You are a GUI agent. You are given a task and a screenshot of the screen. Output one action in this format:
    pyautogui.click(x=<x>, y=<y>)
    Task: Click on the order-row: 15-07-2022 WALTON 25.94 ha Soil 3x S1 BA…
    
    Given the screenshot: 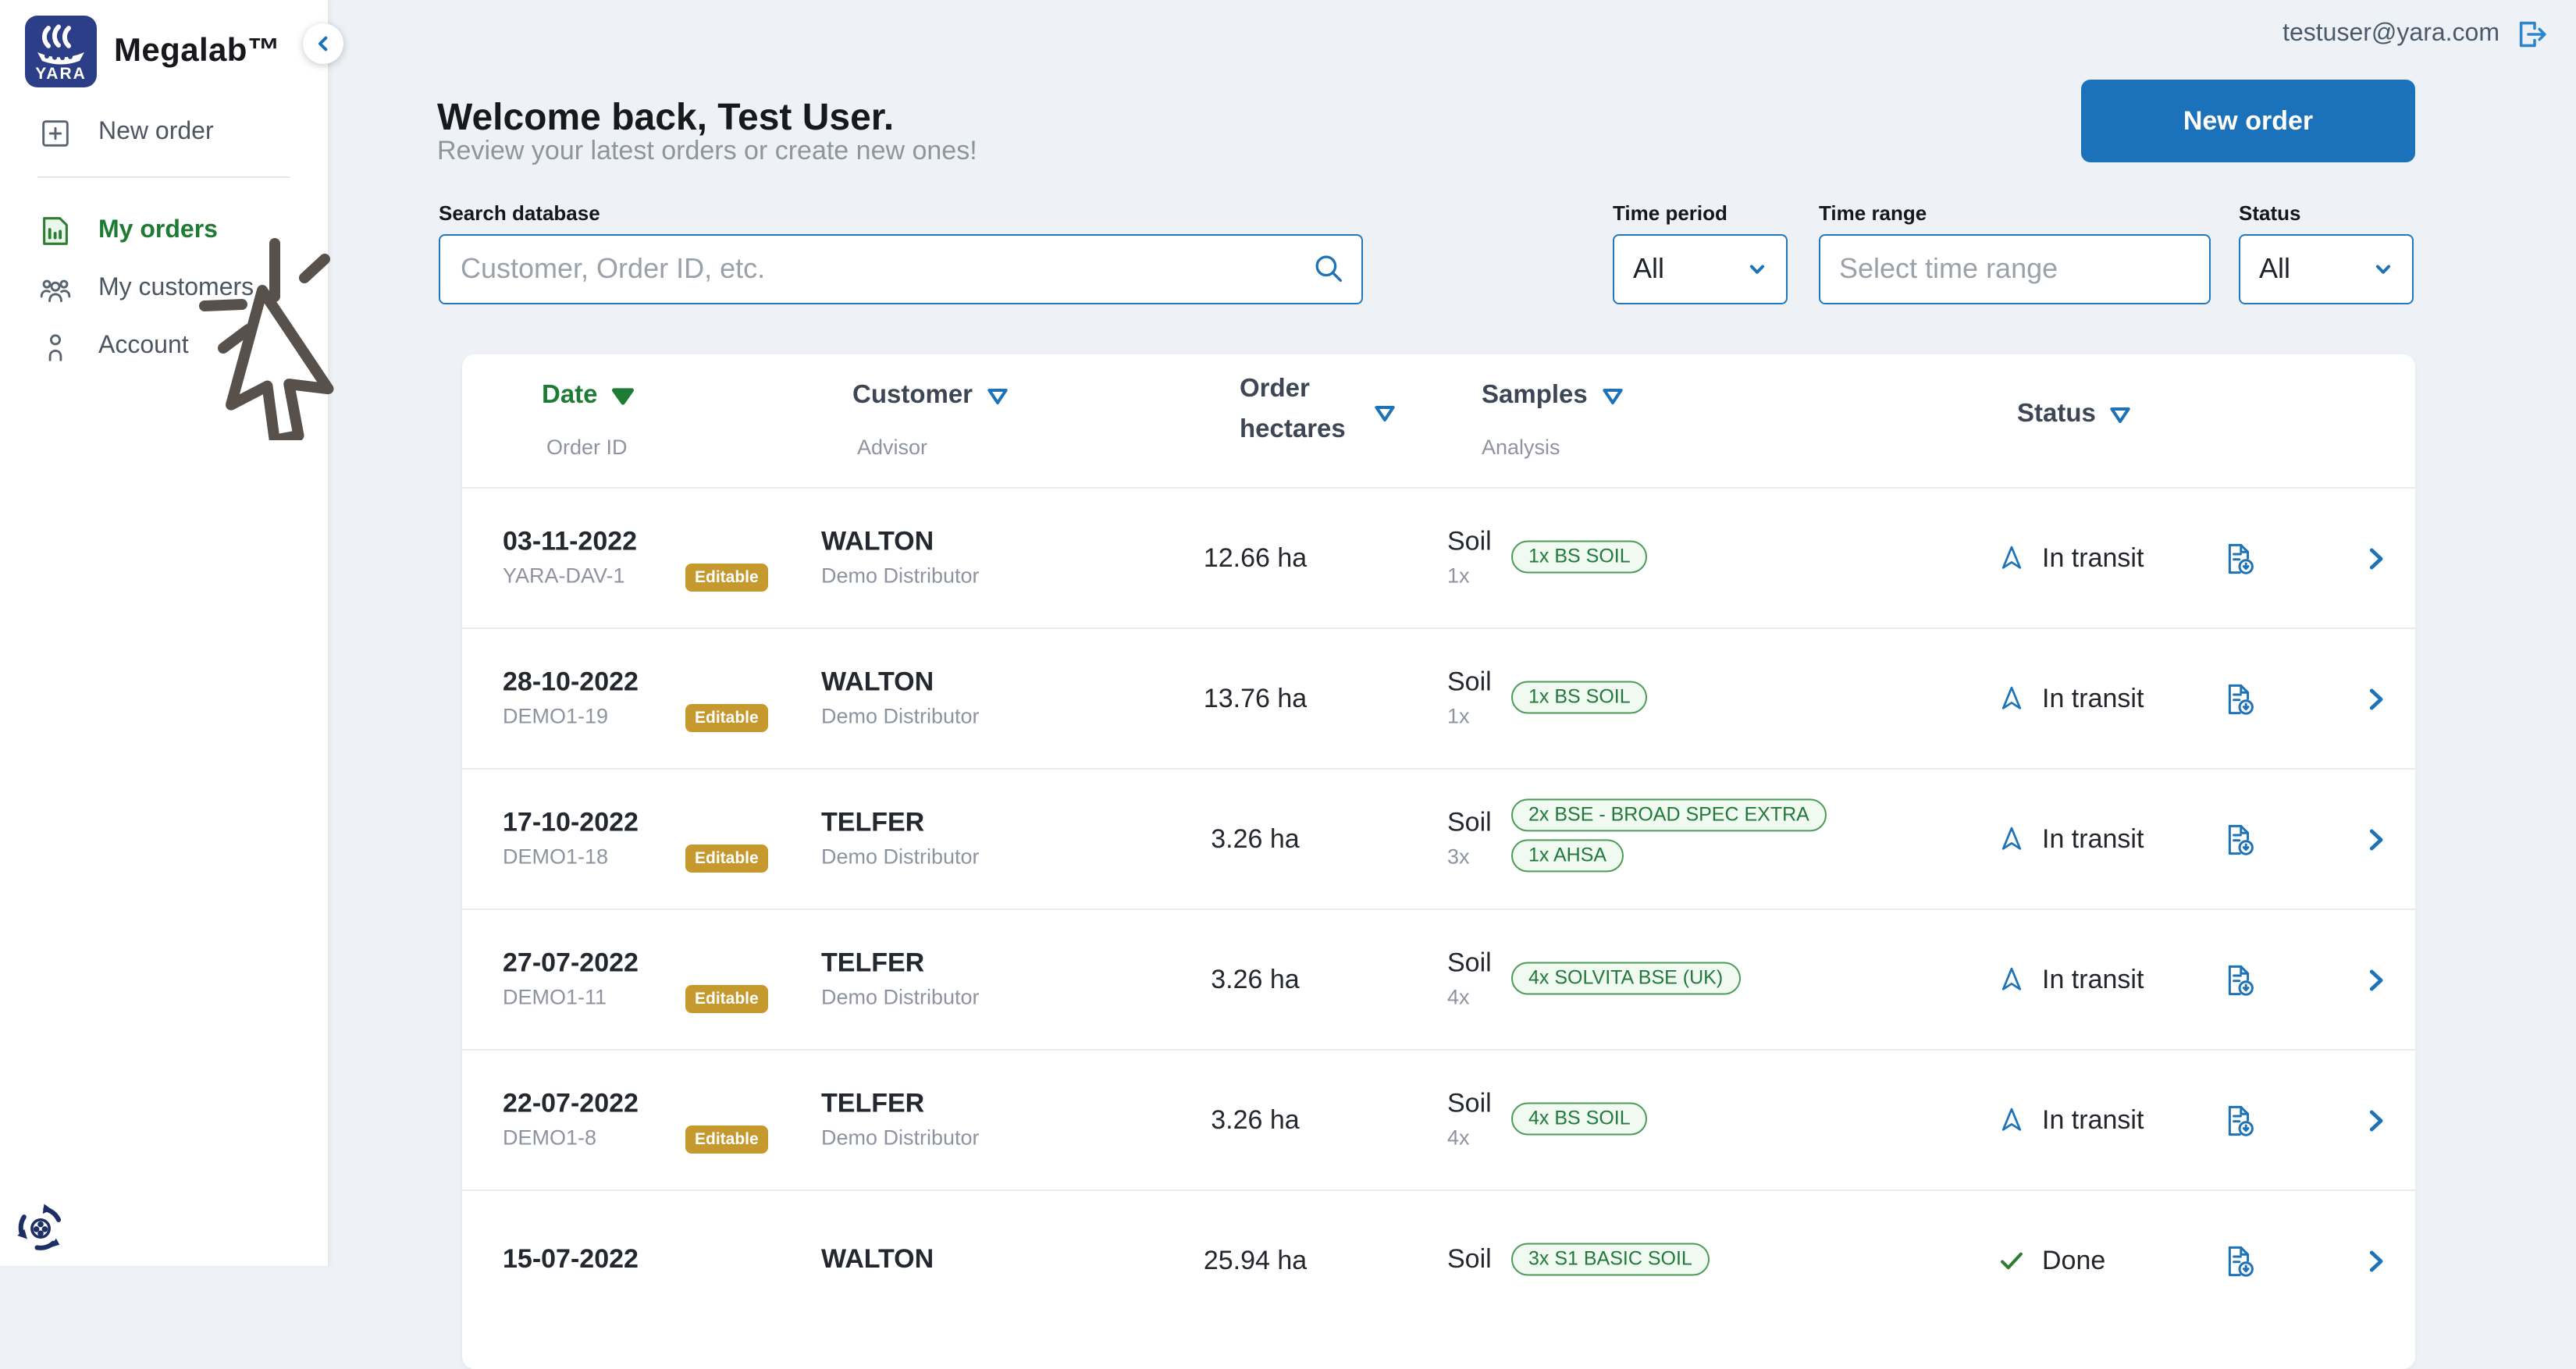 What is the action you would take?
    pyautogui.click(x=1438, y=1259)
    